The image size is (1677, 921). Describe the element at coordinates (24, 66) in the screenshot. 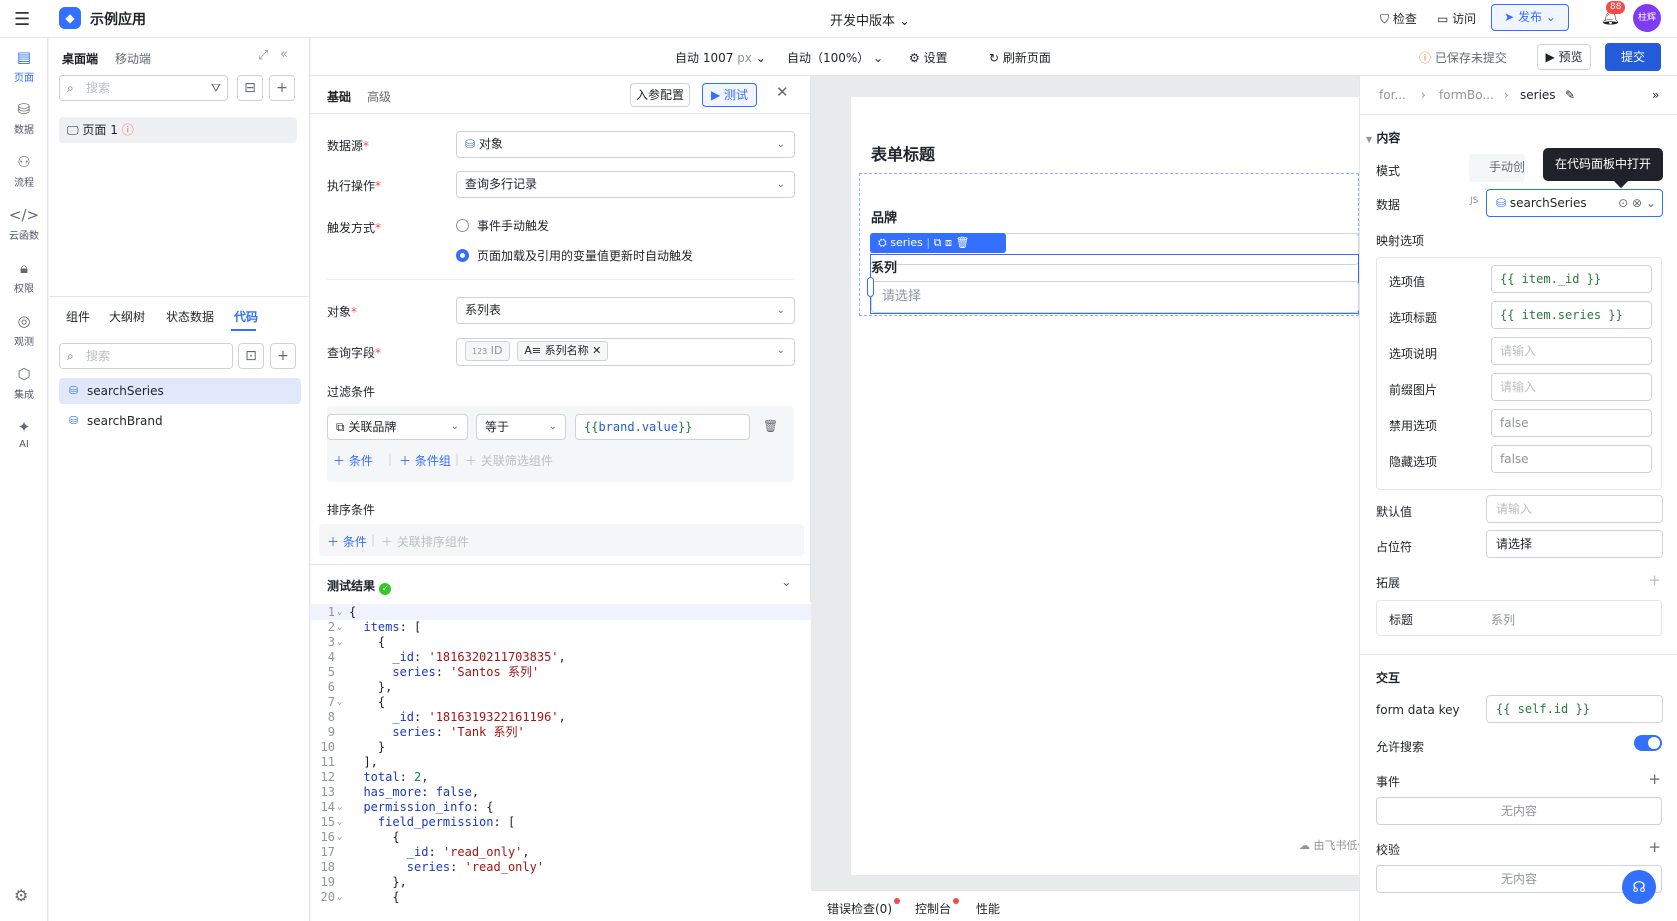

I see `rail-item-page: ▤ 页面` at that location.